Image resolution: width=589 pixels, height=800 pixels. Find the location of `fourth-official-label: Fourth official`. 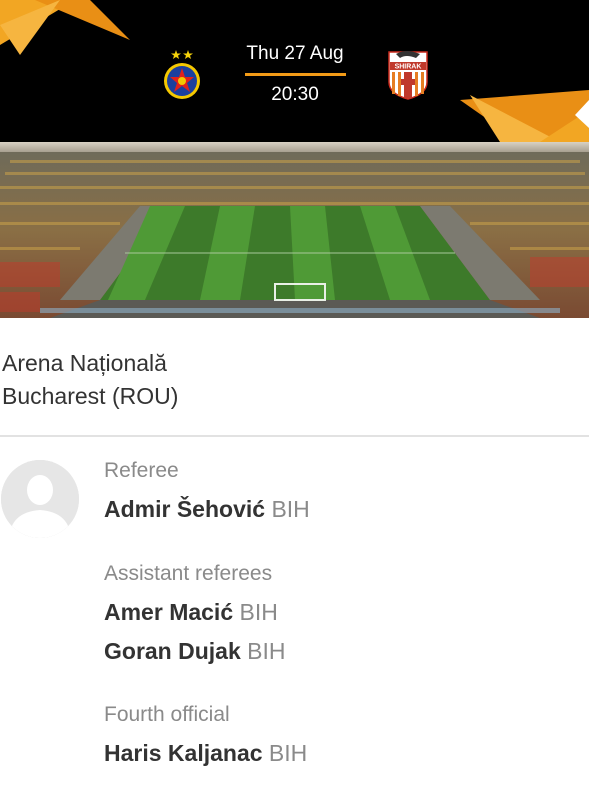

fourth-official-label: Fourth official is located at coordinates (167, 714).